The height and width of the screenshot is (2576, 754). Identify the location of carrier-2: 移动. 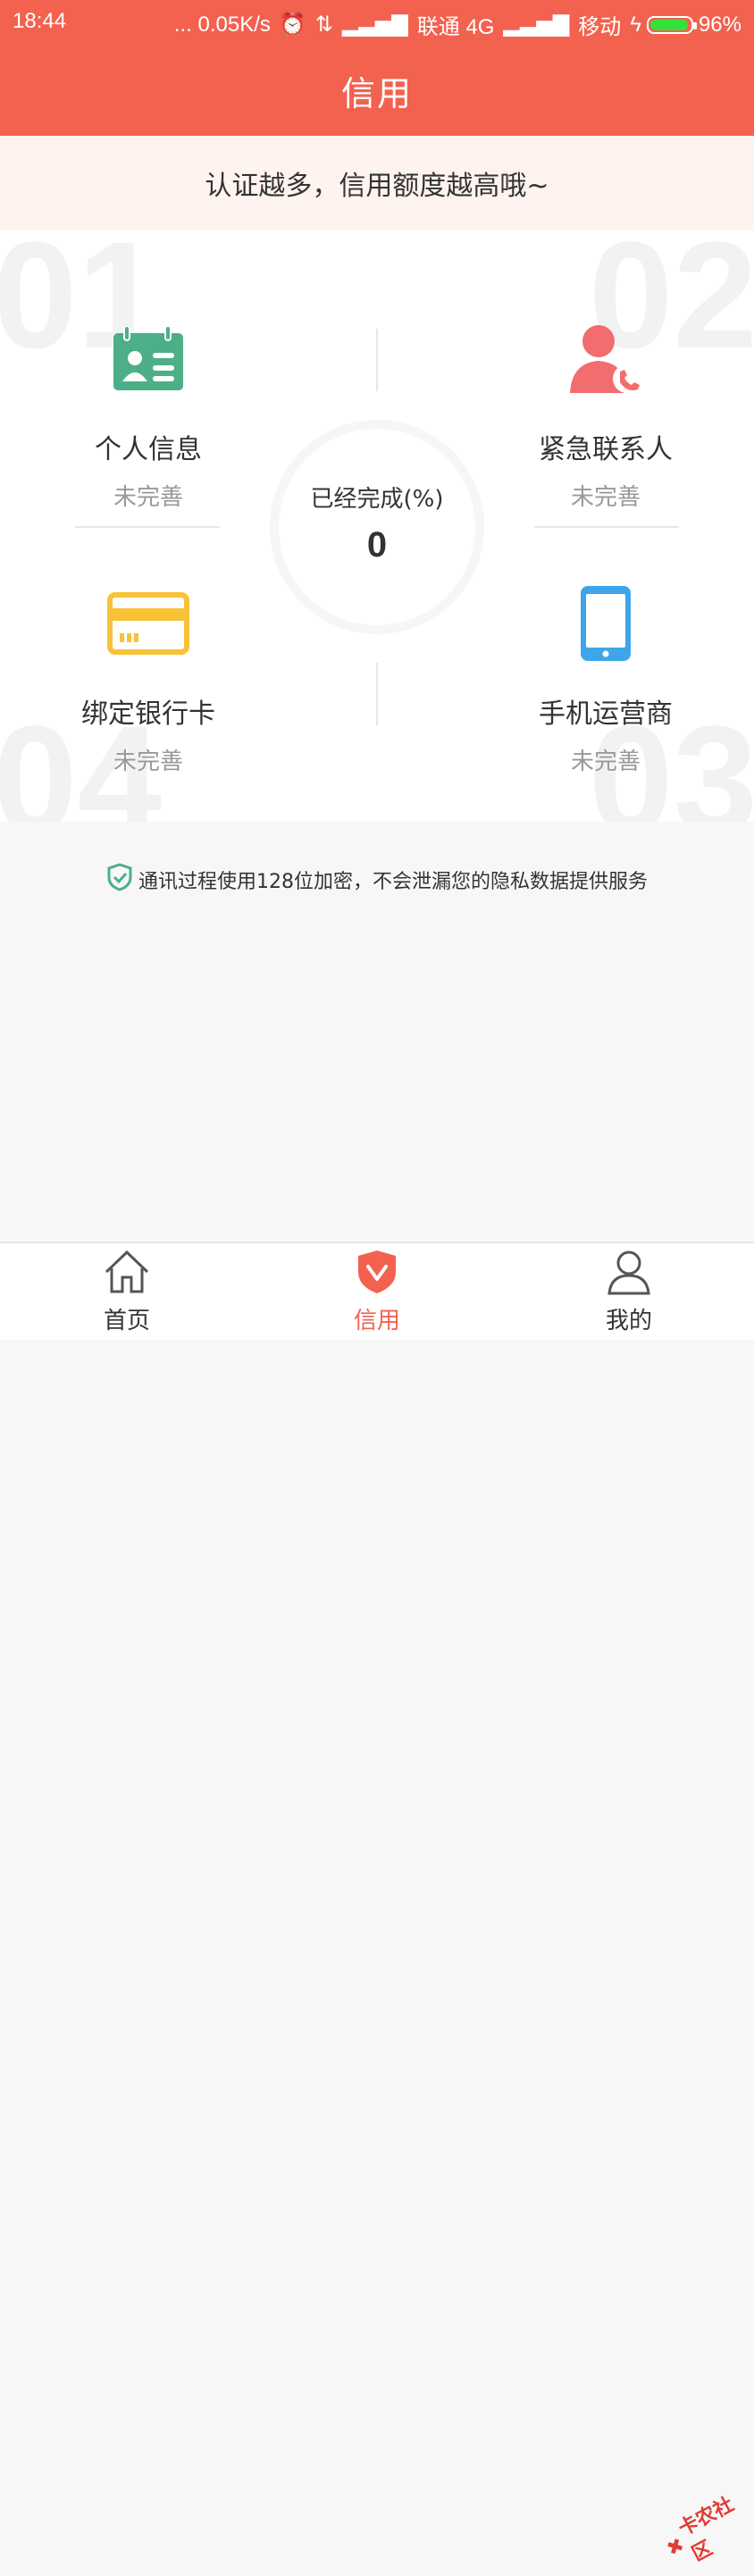
(600, 27).